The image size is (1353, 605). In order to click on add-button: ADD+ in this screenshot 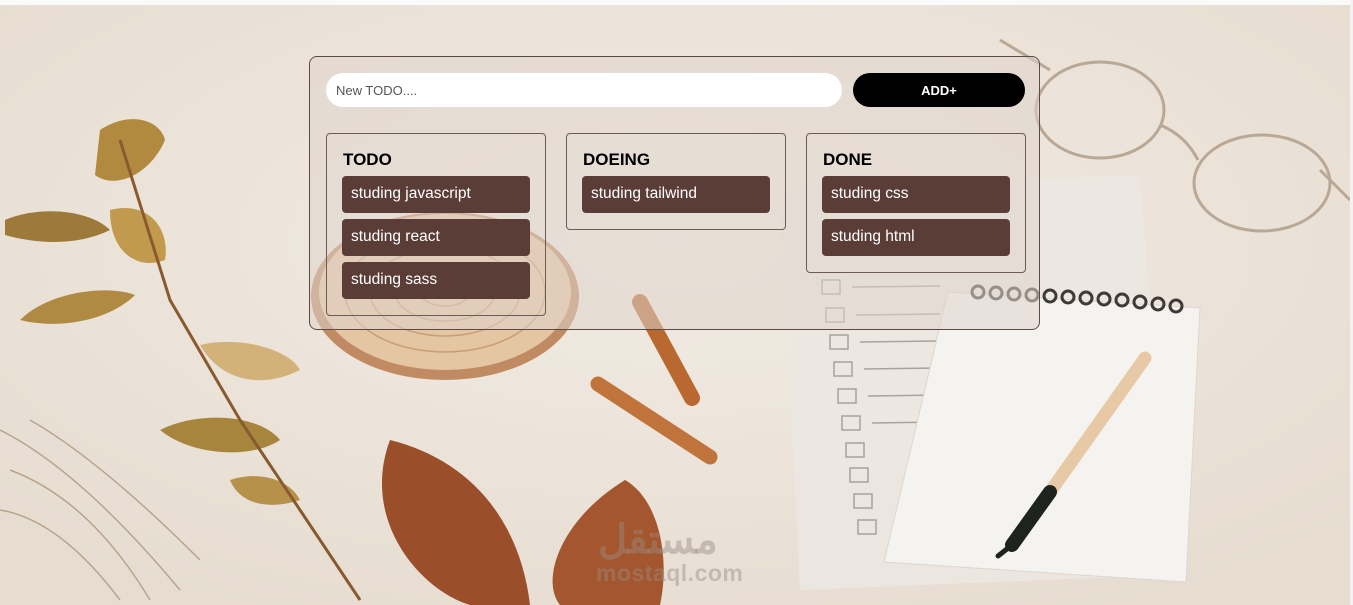, I will do `click(939, 90)`.